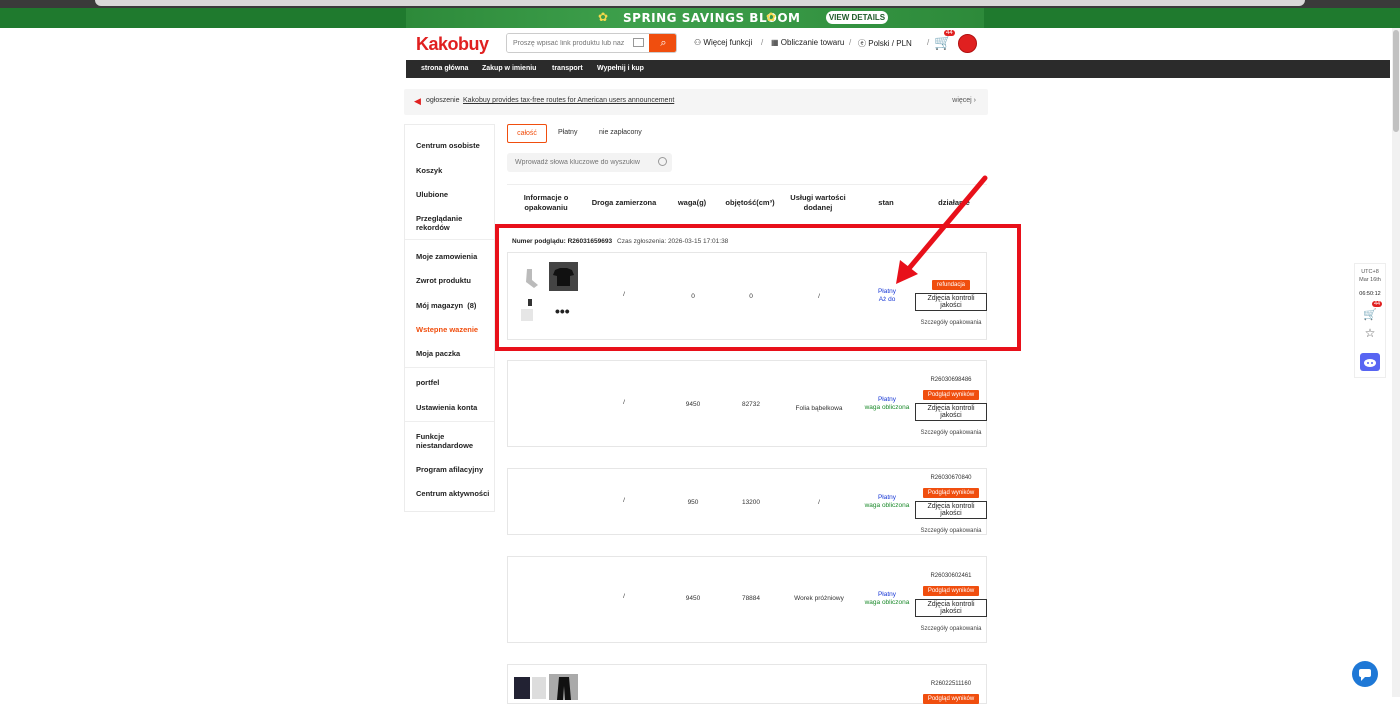  Describe the element at coordinates (444, 68) in the screenshot. I see `menu-home: strona główna` at that location.